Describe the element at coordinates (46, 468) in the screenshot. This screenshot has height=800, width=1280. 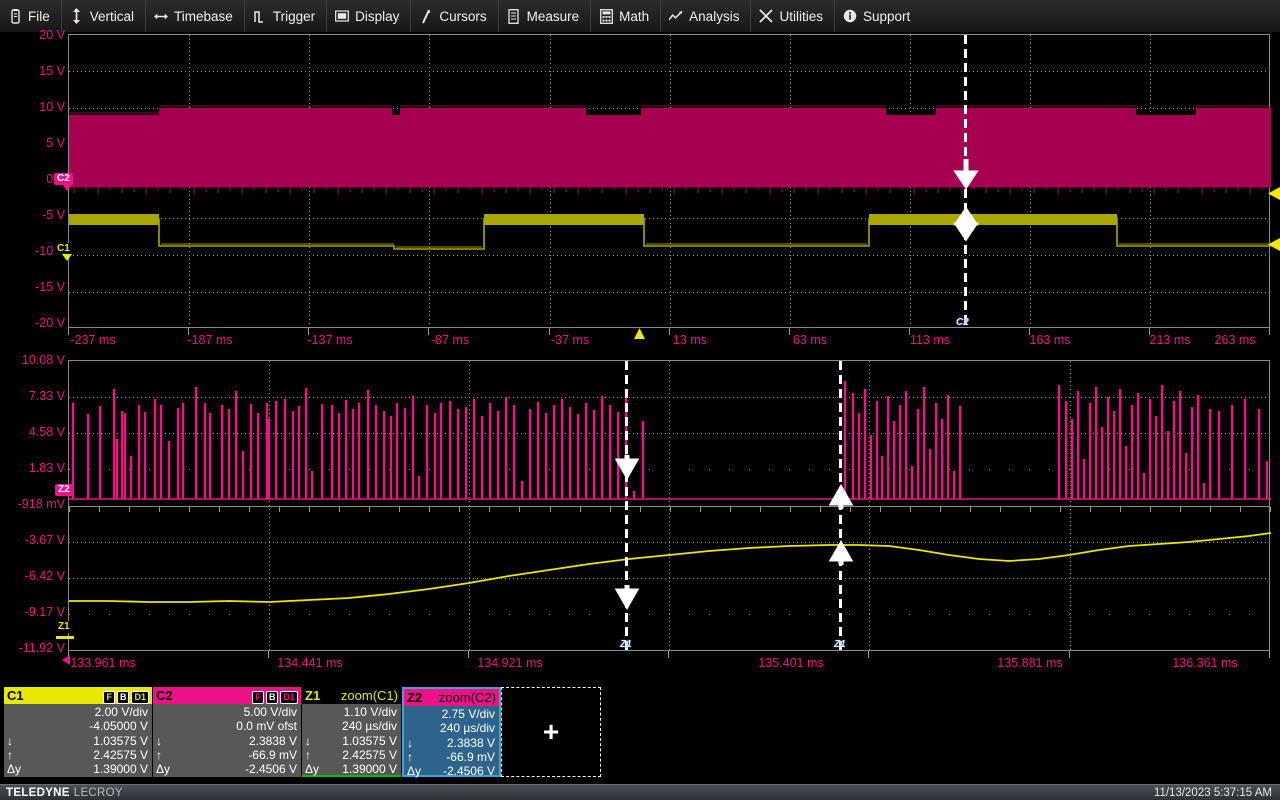
I see `zoom-y-label-3: 1.83 V` at that location.